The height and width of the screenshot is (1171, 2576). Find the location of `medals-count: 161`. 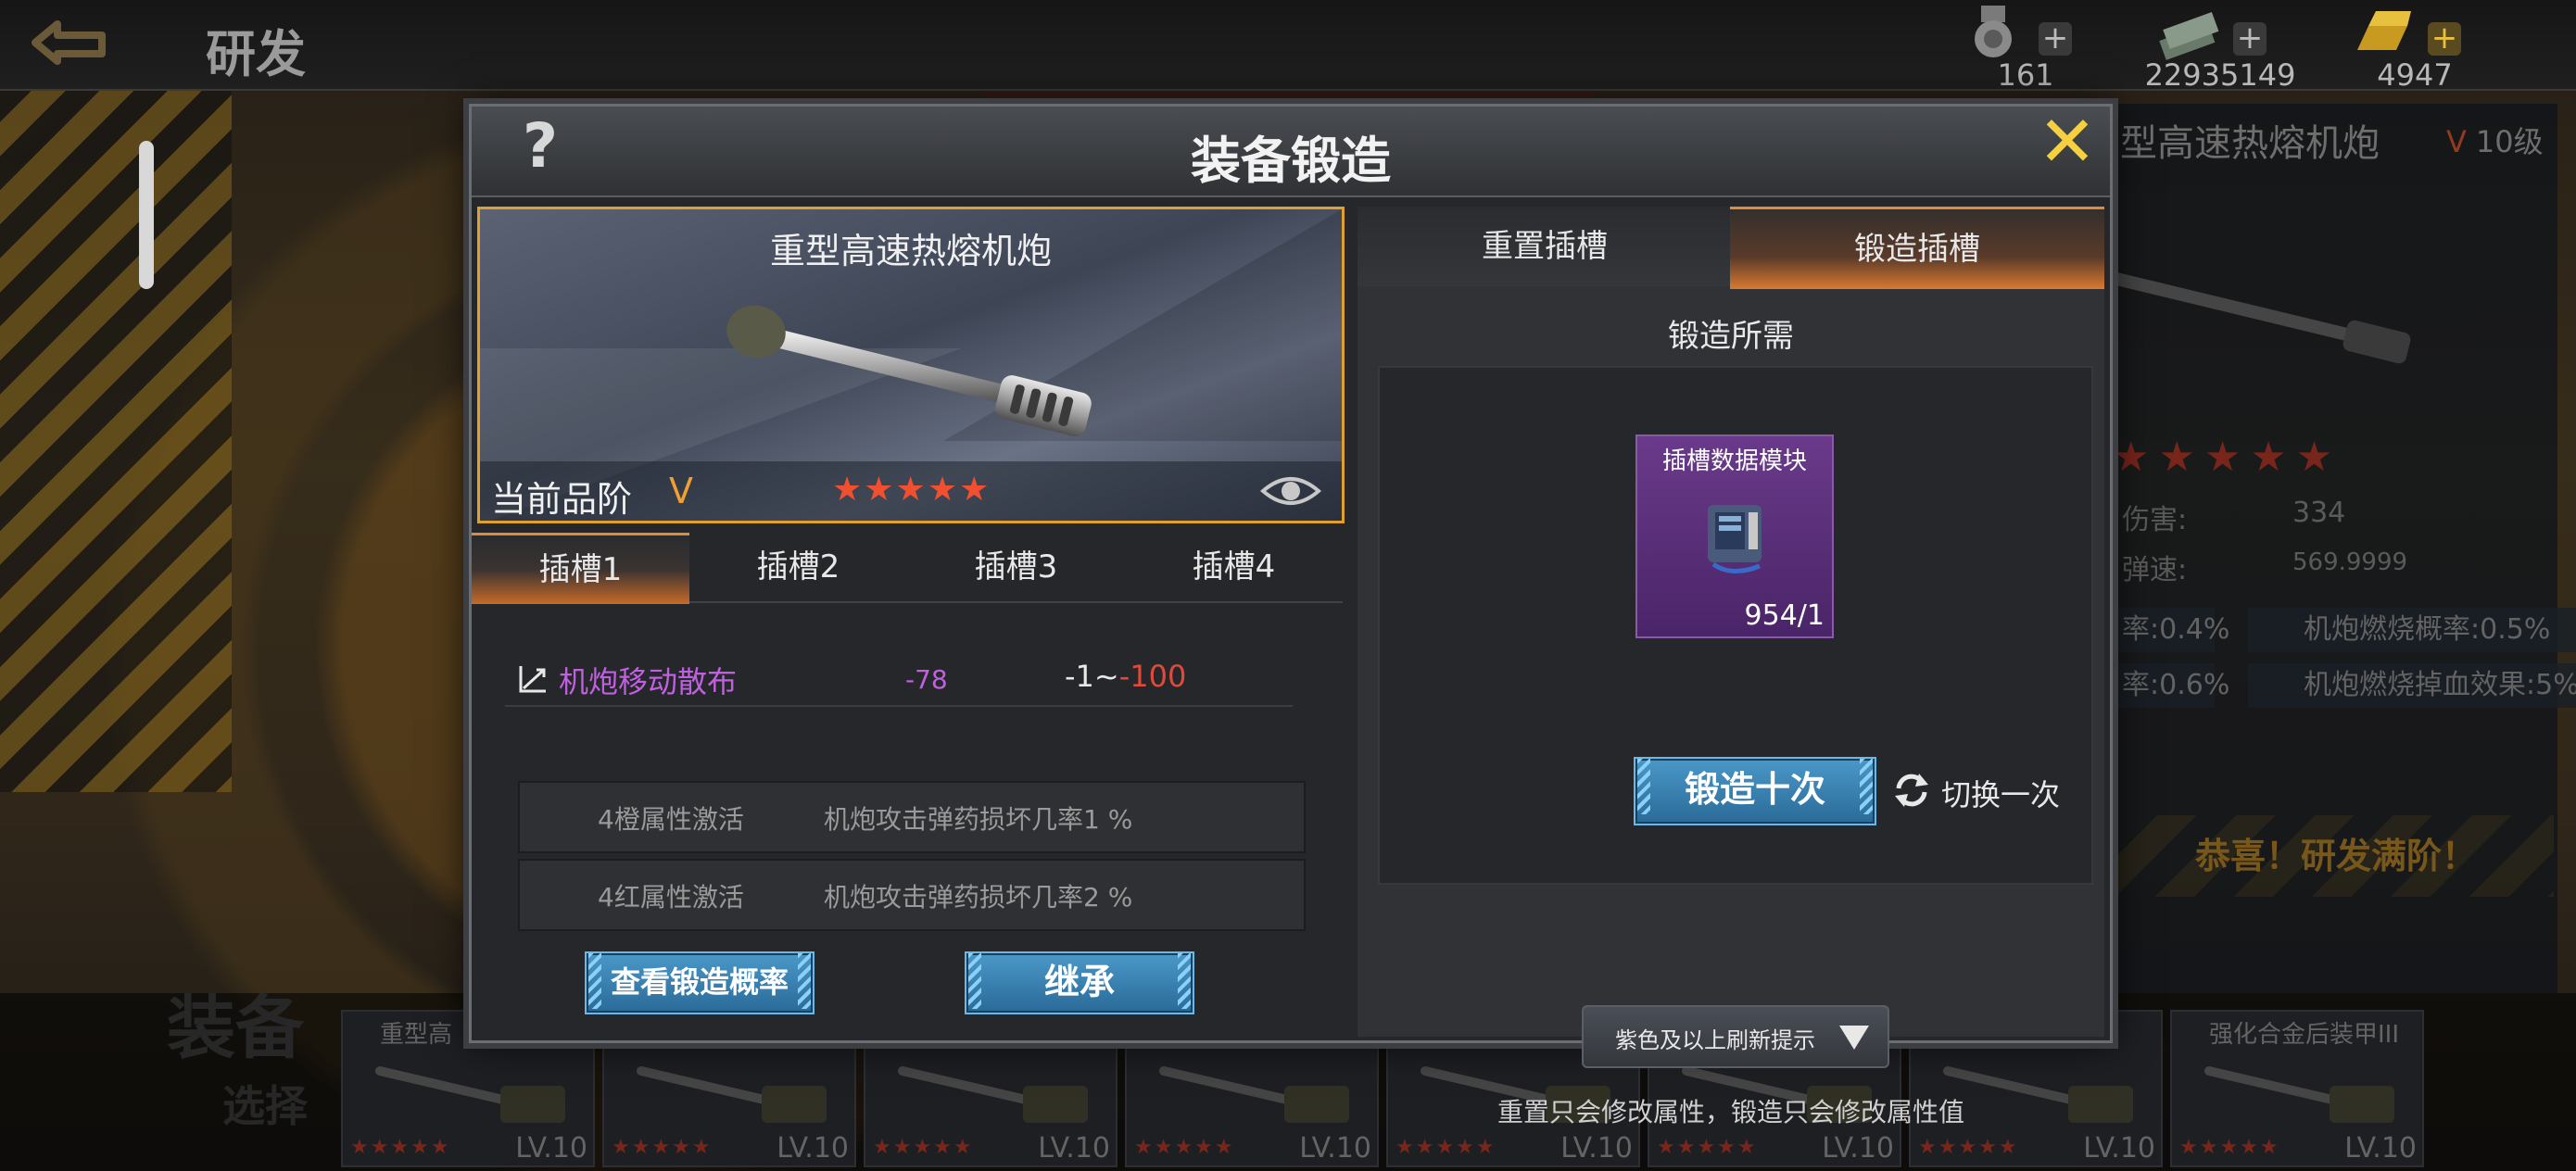

medals-count: 161 is located at coordinates (2026, 75).